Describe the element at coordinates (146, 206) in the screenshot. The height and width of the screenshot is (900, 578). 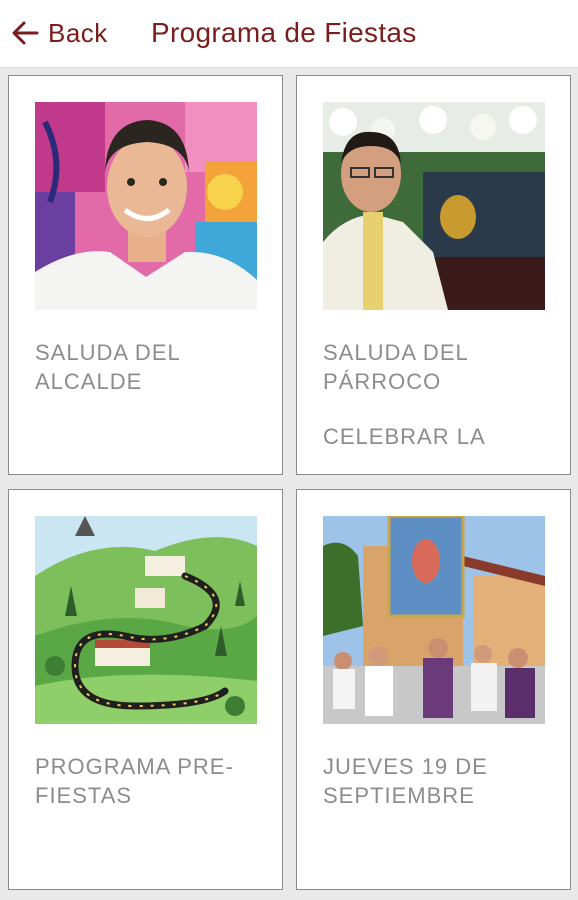
I see `mayor-portrait-photo` at that location.